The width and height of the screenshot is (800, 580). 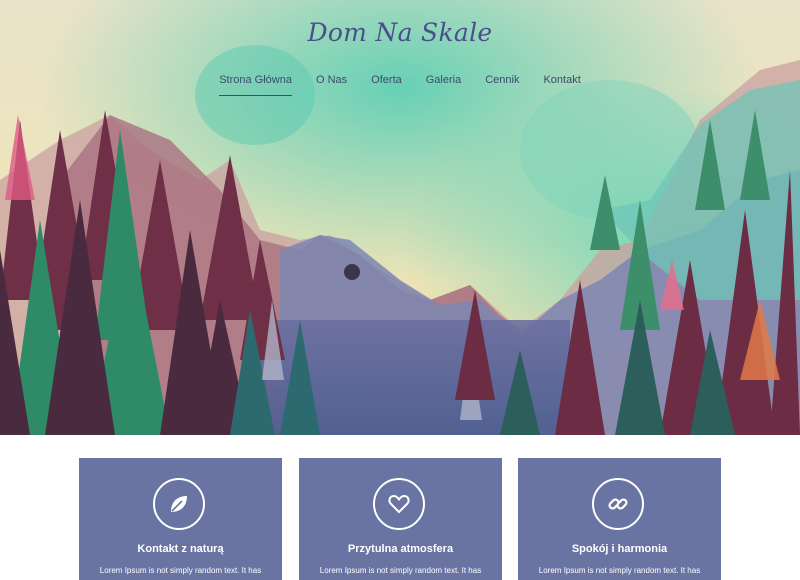 I want to click on nav-item-galeria: Galeria, so click(x=443, y=84).